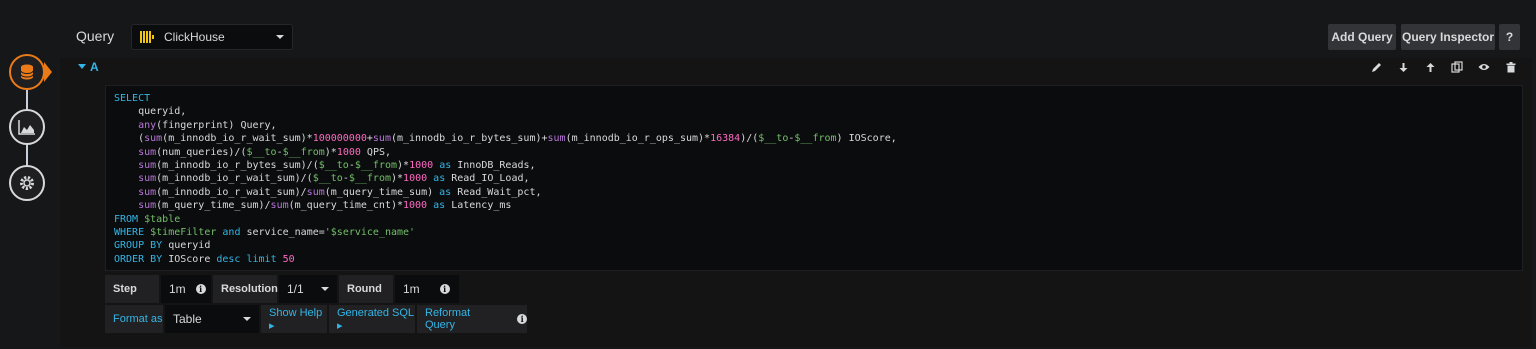  Describe the element at coordinates (1430, 67) in the screenshot. I see `arrow-up-icon` at that location.